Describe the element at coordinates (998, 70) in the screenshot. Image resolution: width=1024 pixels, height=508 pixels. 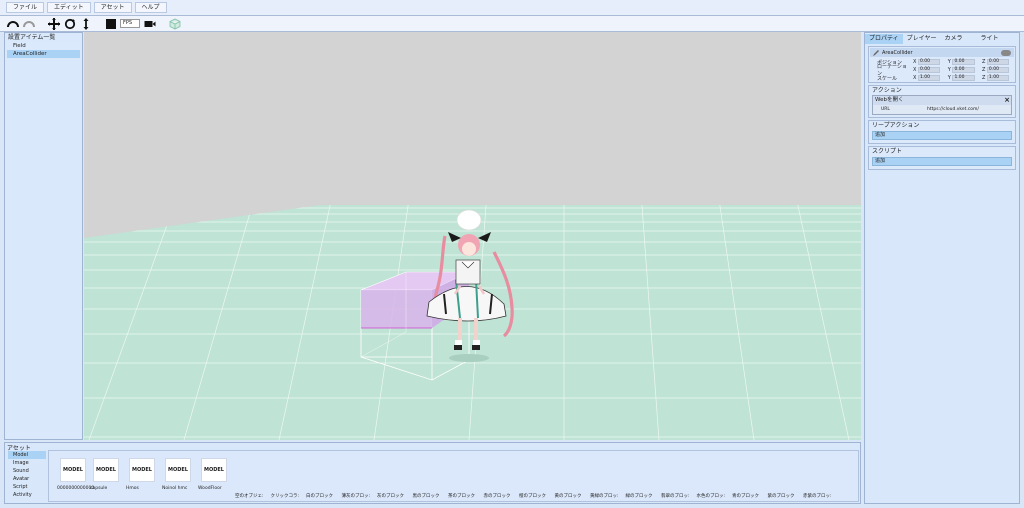
I see `rotation-z-field: 0.00` at that location.